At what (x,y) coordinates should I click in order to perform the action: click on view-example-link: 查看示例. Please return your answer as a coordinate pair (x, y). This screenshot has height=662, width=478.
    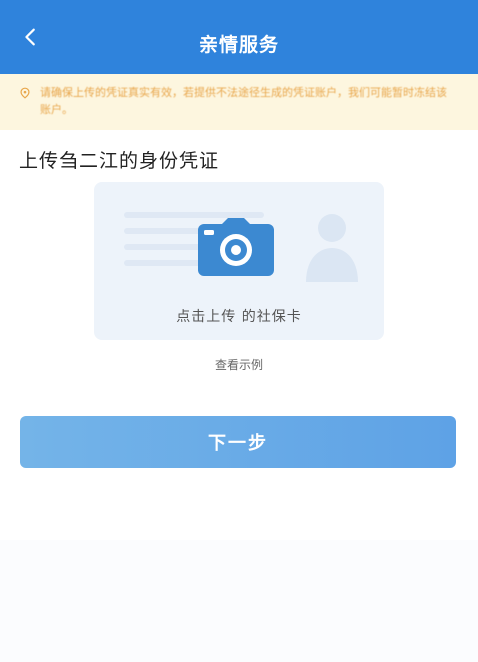
    Looking at the image, I should click on (239, 364).